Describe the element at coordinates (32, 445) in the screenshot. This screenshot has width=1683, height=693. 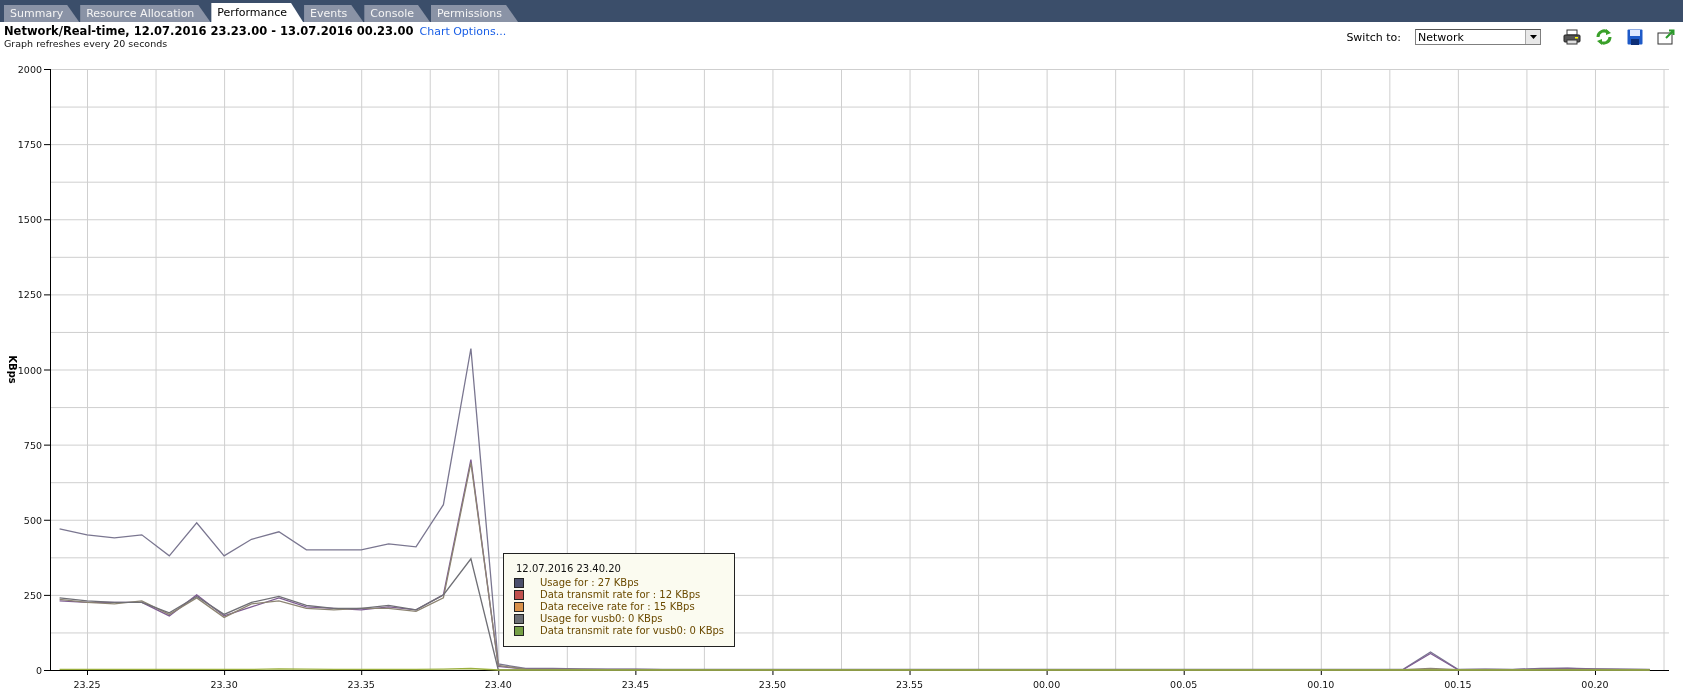
I see `y-tick-label: 750` at that location.